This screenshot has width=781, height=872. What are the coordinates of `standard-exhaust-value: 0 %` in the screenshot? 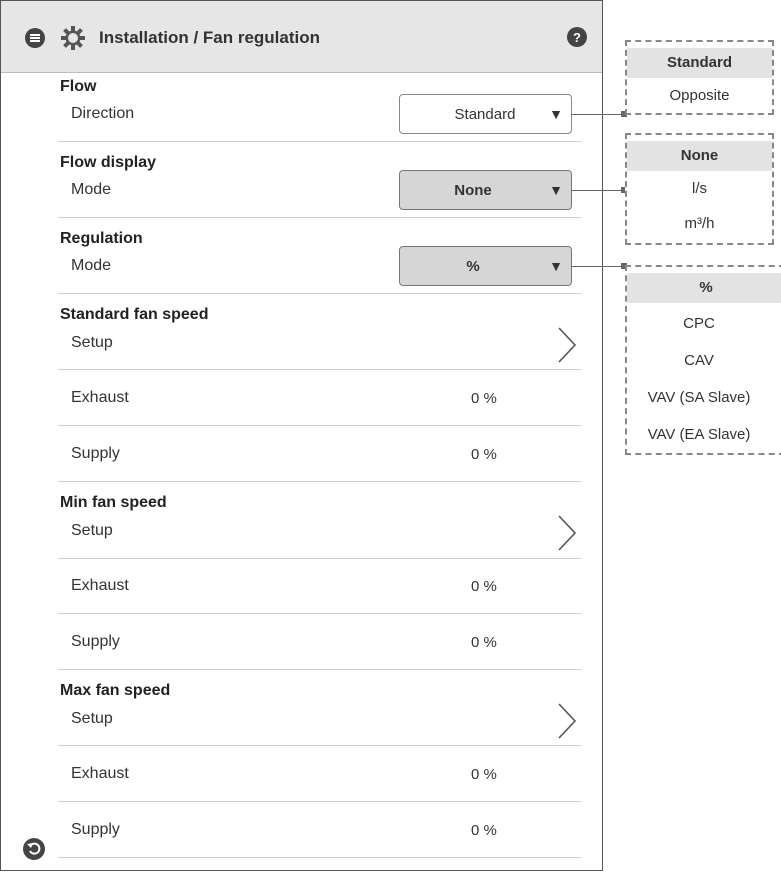 It's located at (484, 398).